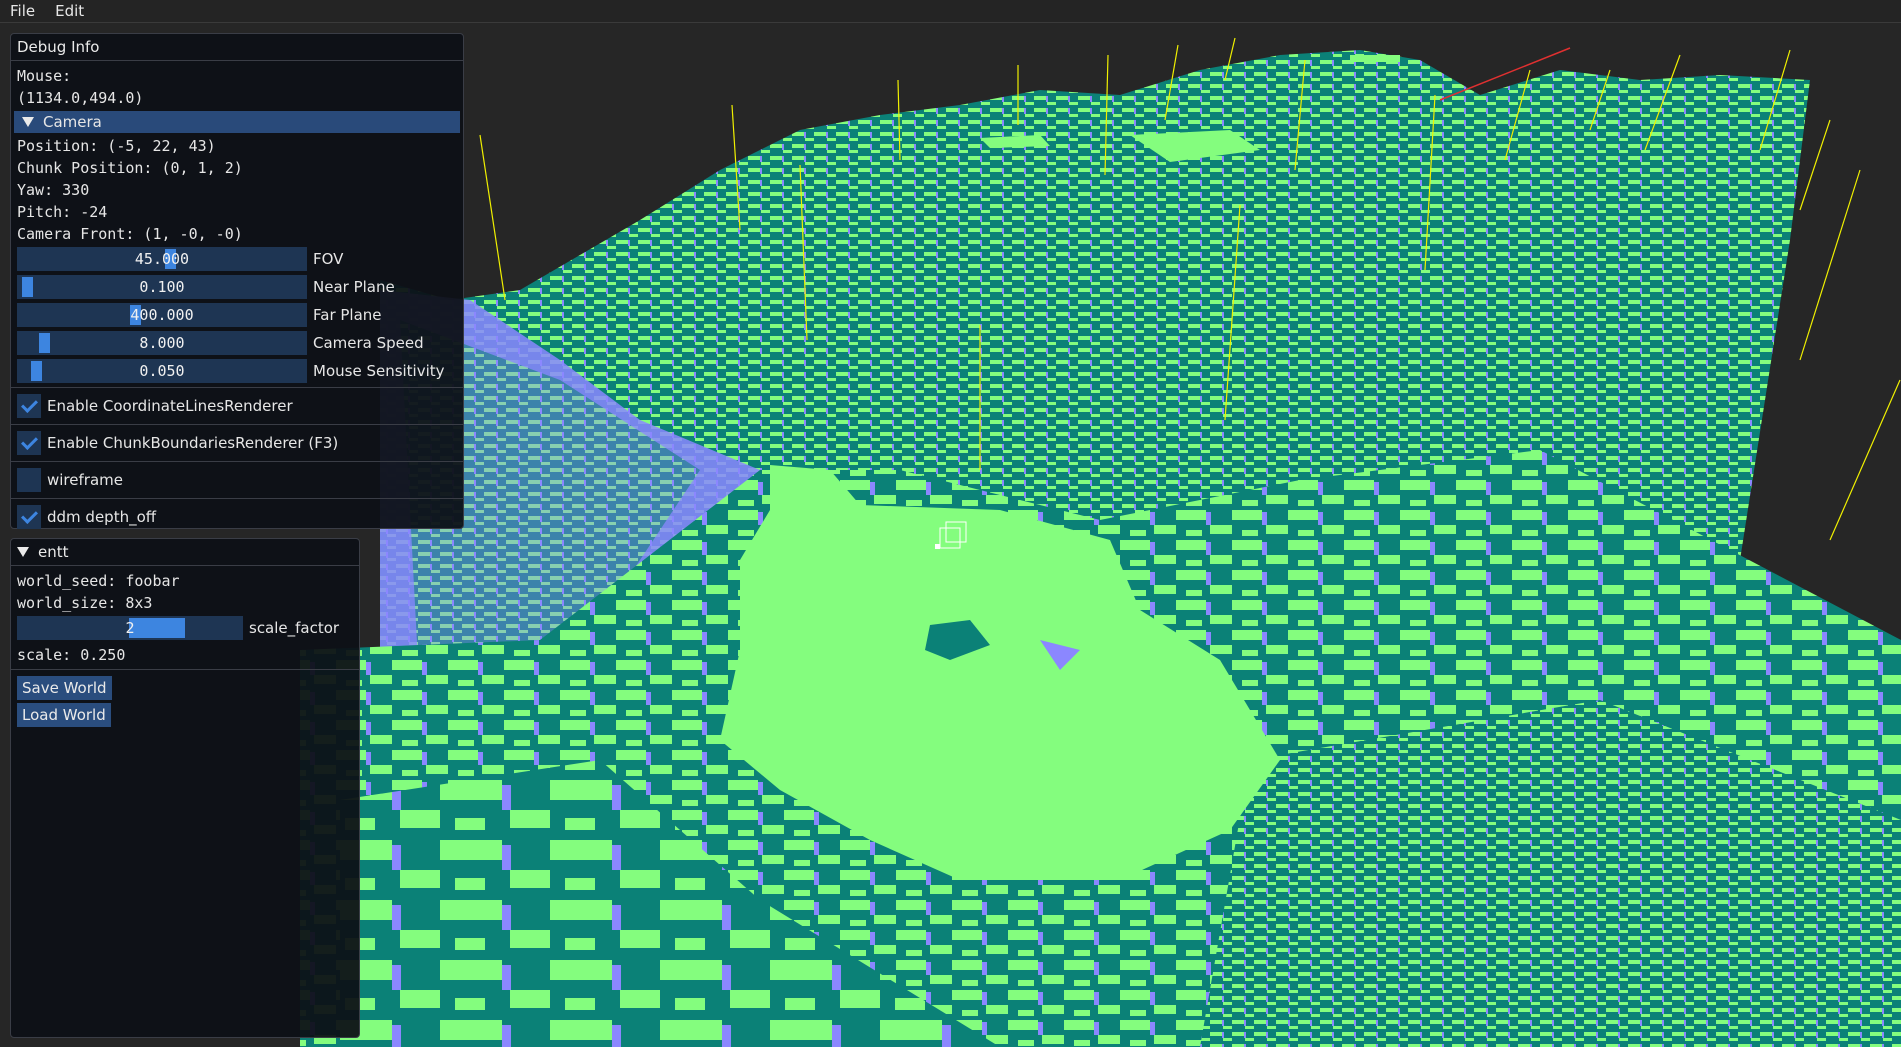 The width and height of the screenshot is (1901, 1047). Describe the element at coordinates (64, 688) in the screenshot. I see `save-world-button: Save World` at that location.